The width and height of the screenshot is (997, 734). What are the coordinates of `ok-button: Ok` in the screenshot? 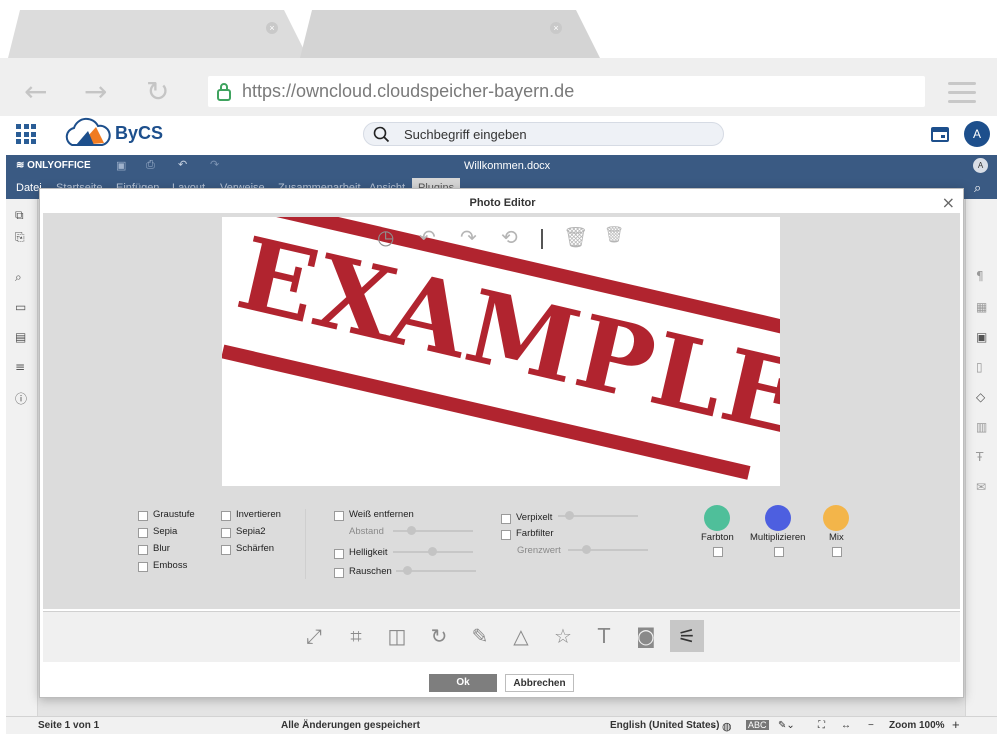 It's located at (463, 683).